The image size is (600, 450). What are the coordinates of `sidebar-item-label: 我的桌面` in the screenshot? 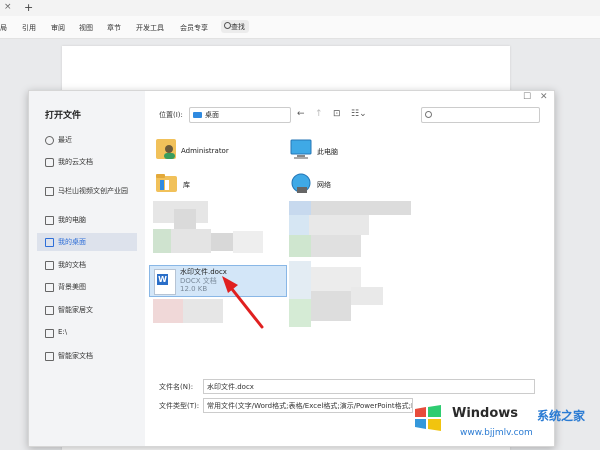 It's located at (72, 242).